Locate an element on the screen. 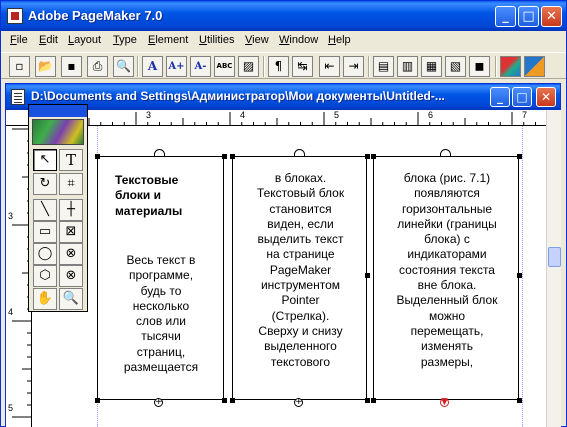 Image resolution: width=567 pixels, height=427 pixels. open-folder-icon: 📂 is located at coordinates (45, 66).